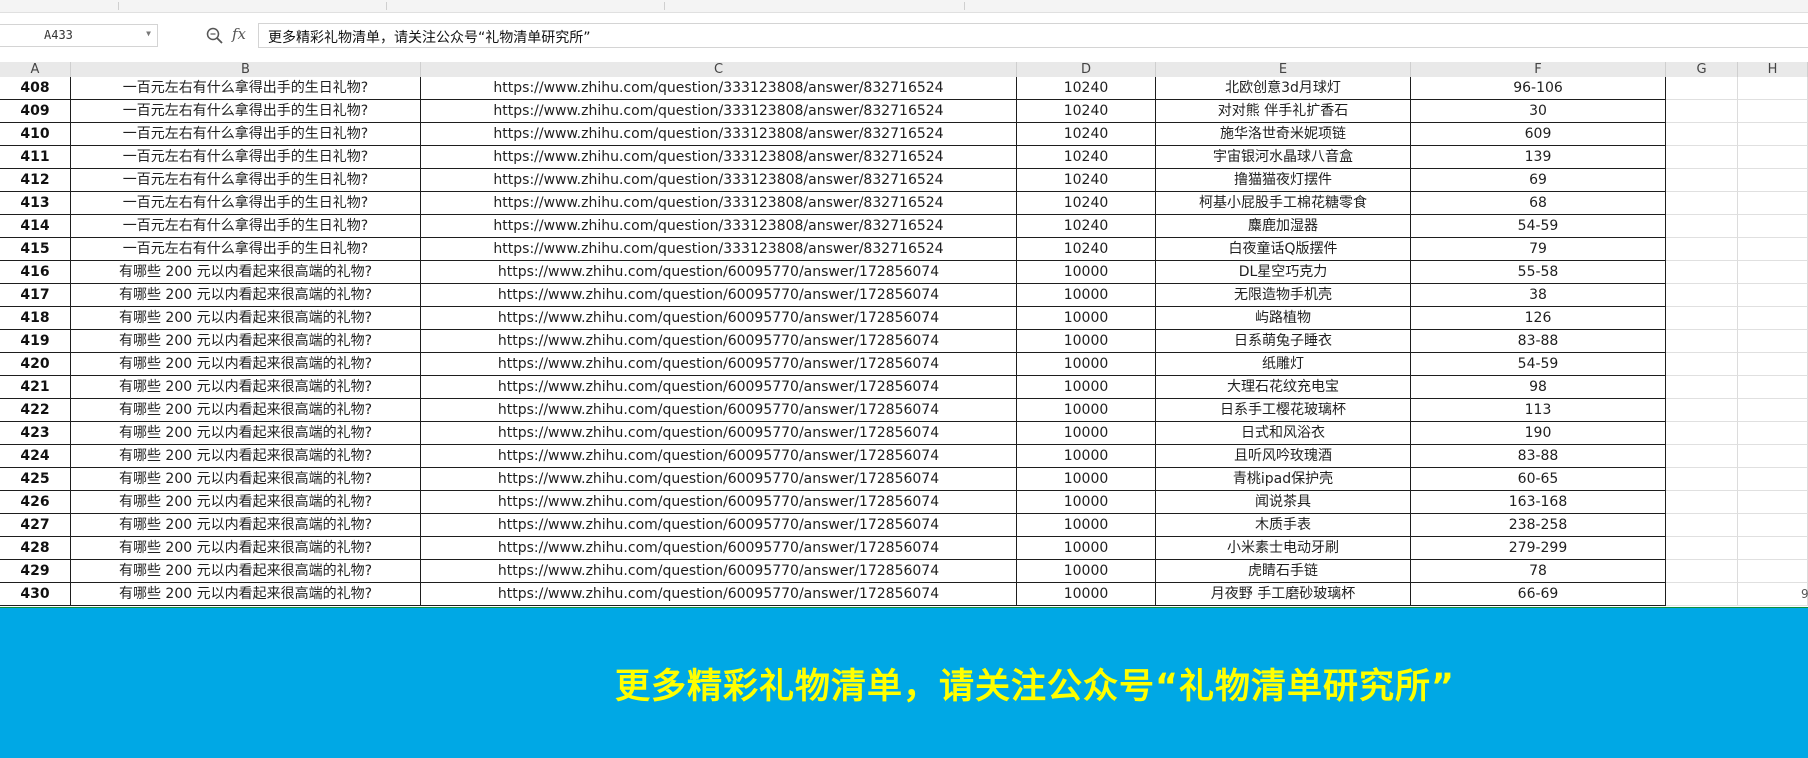 The width and height of the screenshot is (1808, 758). I want to click on cell-price: 190, so click(1538, 433).